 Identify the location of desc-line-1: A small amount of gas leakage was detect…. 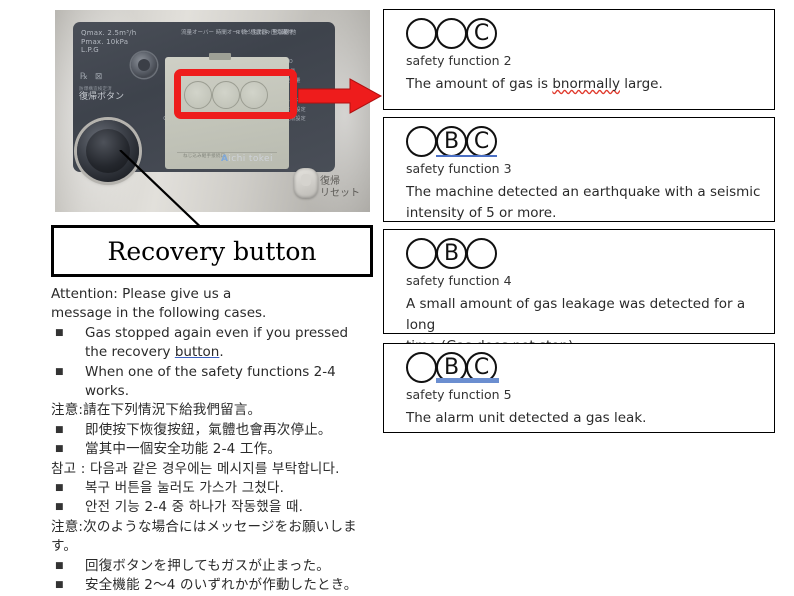
(576, 314).